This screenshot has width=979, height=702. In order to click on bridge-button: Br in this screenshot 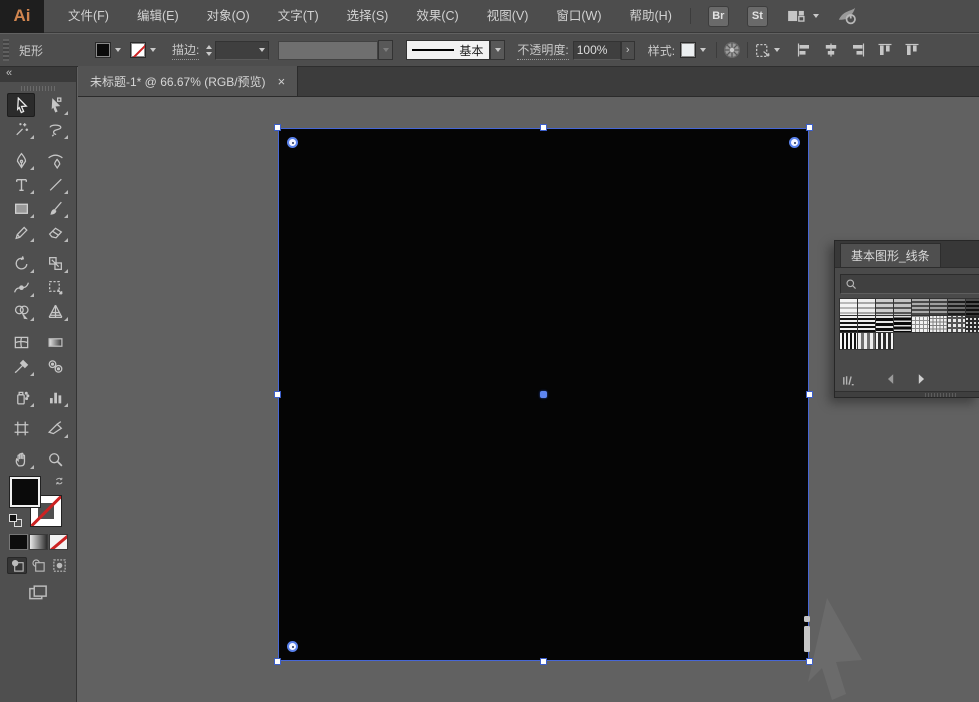, I will do `click(718, 16)`.